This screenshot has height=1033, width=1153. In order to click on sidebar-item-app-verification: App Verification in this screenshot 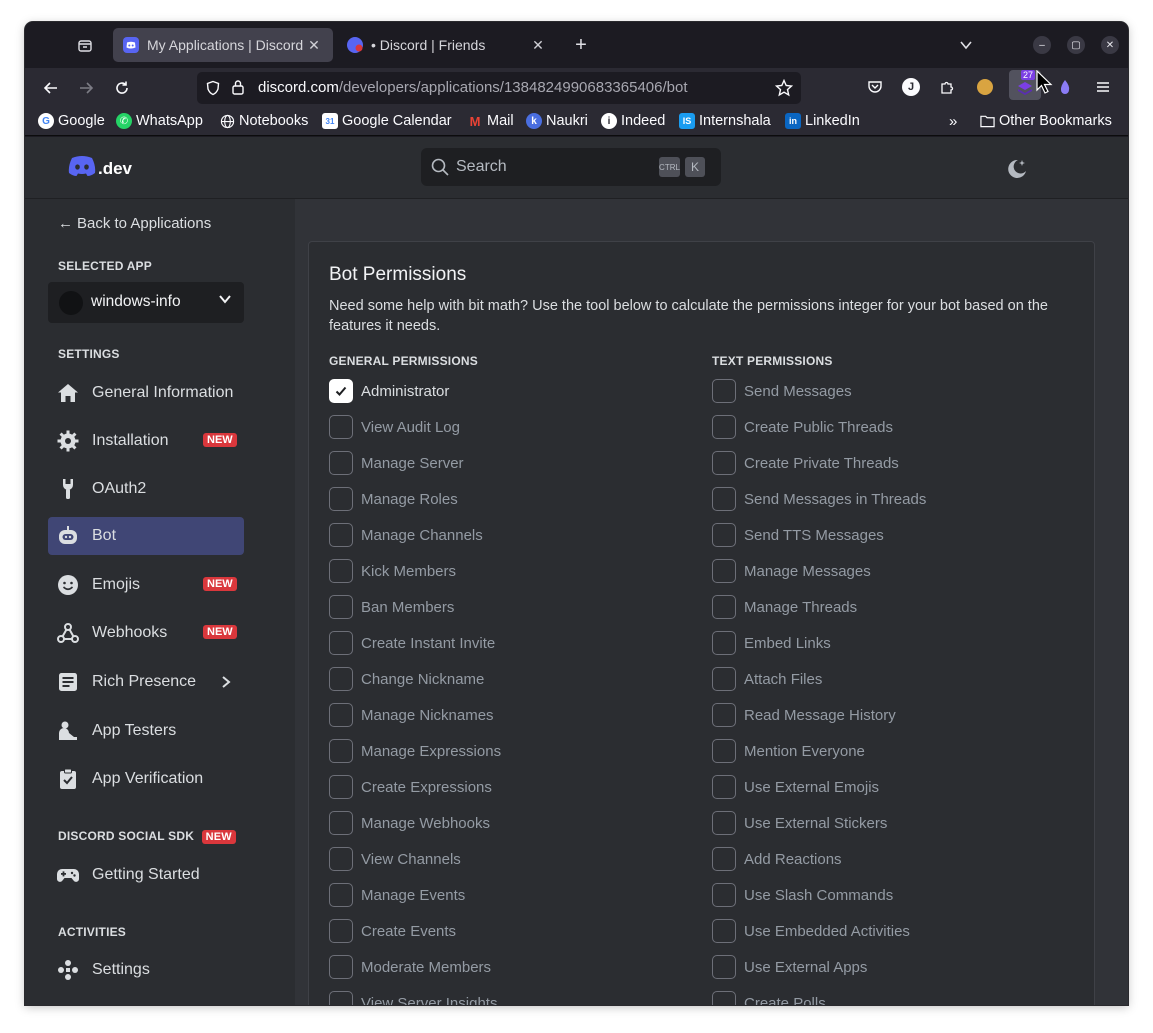, I will do `click(146, 779)`.